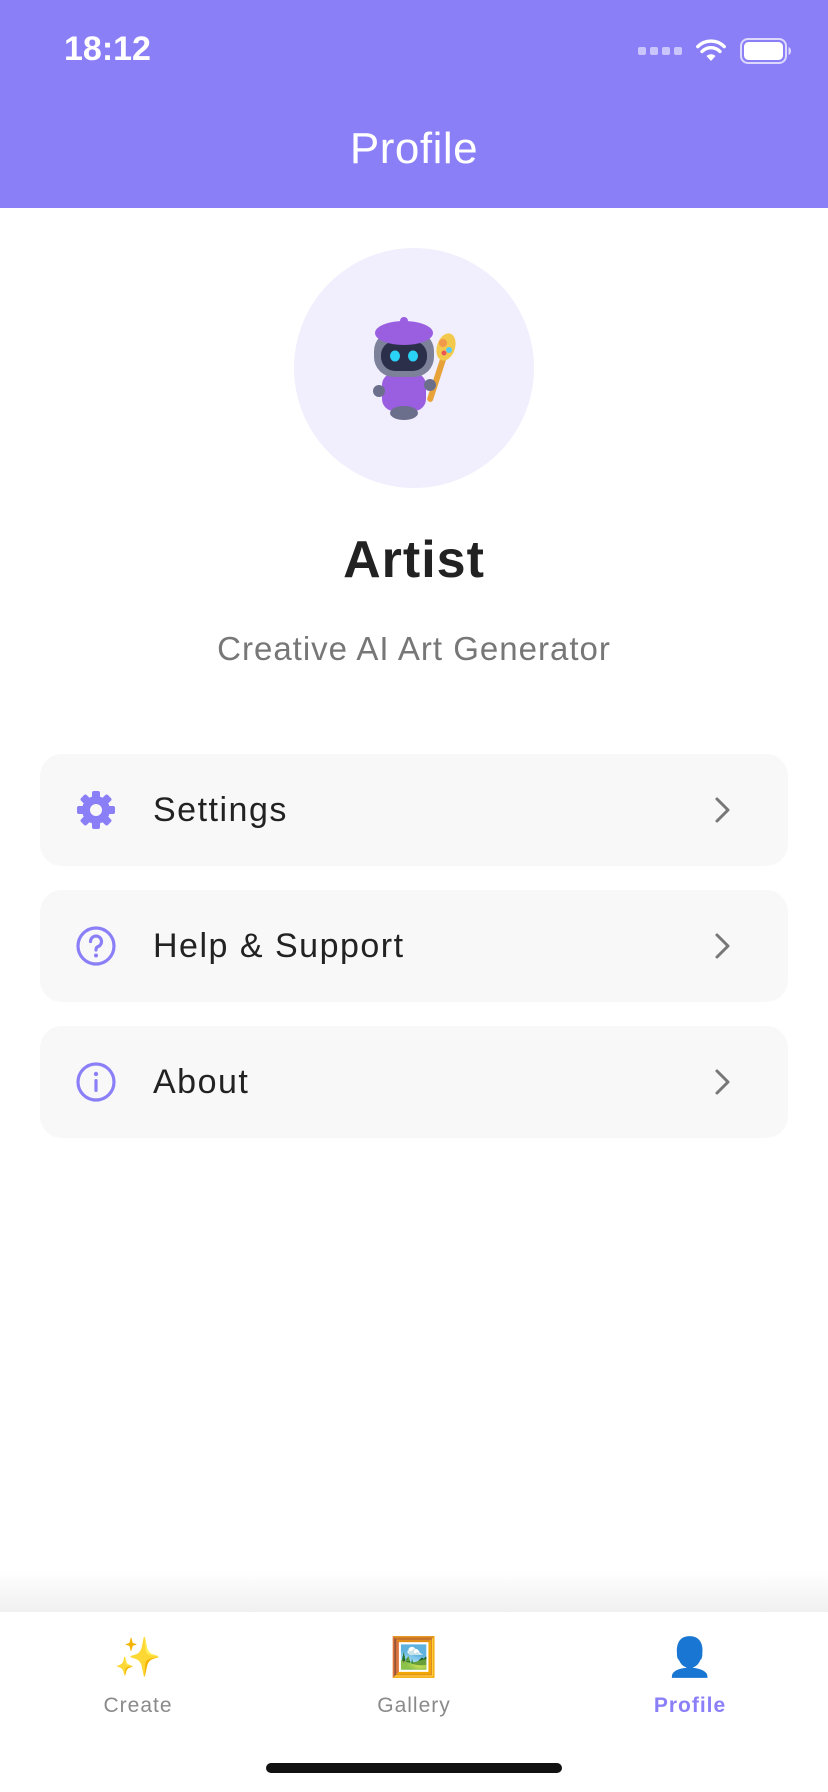 The height and width of the screenshot is (1792, 828). I want to click on status-icons, so click(715, 51).